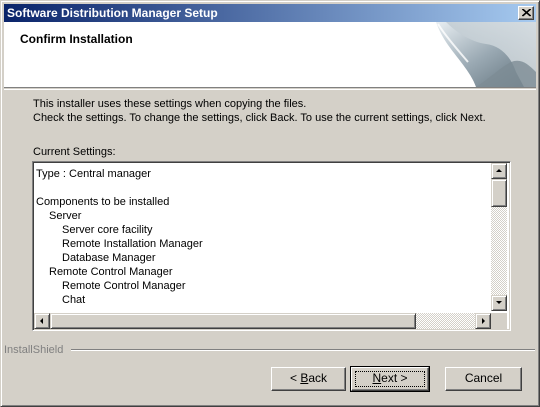 Image resolution: width=540 pixels, height=407 pixels. I want to click on vertical-scroll-thumb, so click(499, 193).